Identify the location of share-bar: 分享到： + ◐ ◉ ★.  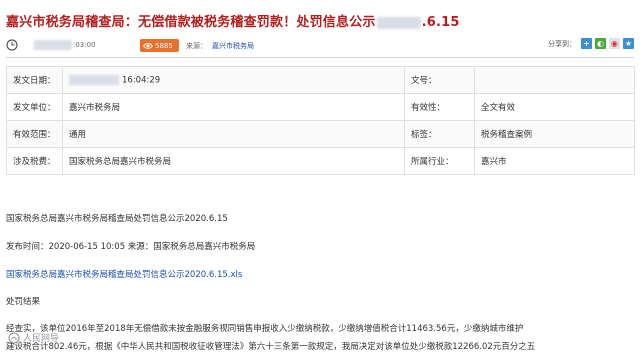
(591, 43).